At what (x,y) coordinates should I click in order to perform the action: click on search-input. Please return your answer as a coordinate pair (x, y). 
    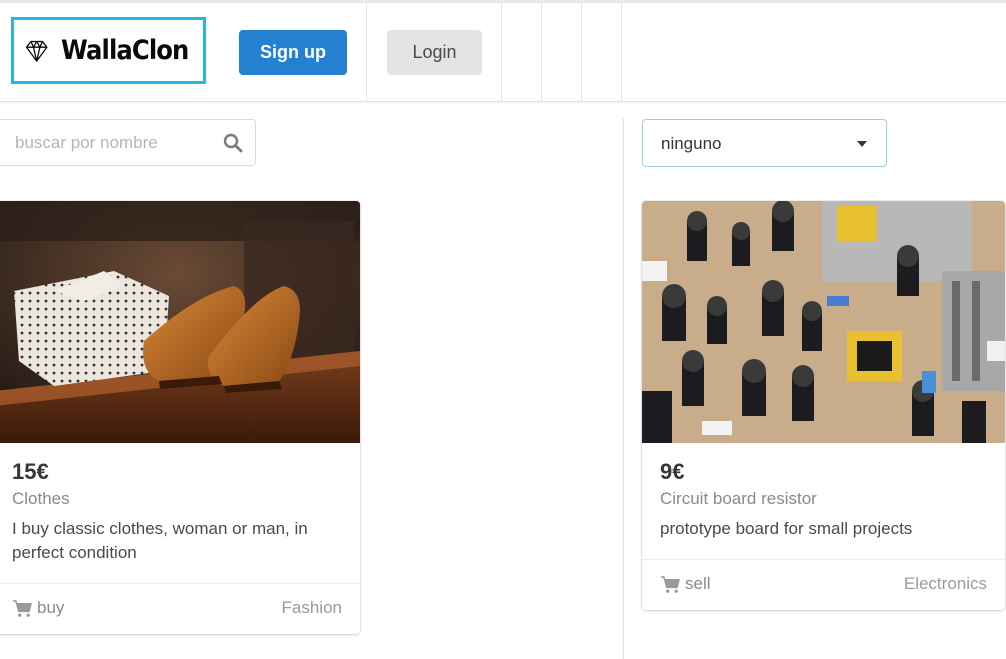
    Looking at the image, I should click on (115, 143).